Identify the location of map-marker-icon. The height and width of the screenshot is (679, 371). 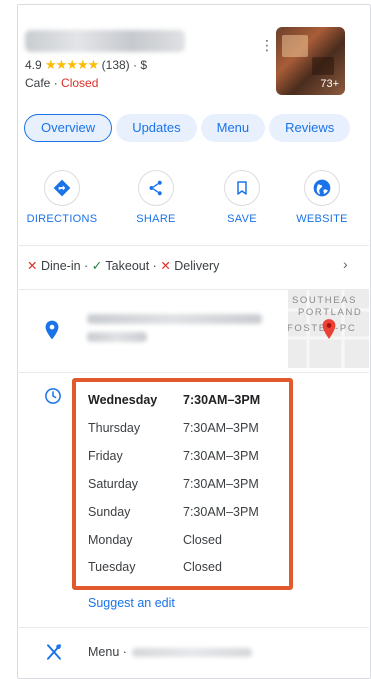
(329, 329).